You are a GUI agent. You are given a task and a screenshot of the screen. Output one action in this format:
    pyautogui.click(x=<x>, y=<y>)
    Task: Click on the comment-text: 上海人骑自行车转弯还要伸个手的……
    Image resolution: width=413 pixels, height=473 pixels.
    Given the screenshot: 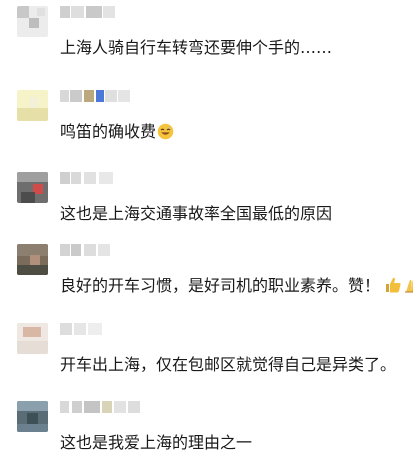 What is the action you would take?
    pyautogui.click(x=196, y=48)
    